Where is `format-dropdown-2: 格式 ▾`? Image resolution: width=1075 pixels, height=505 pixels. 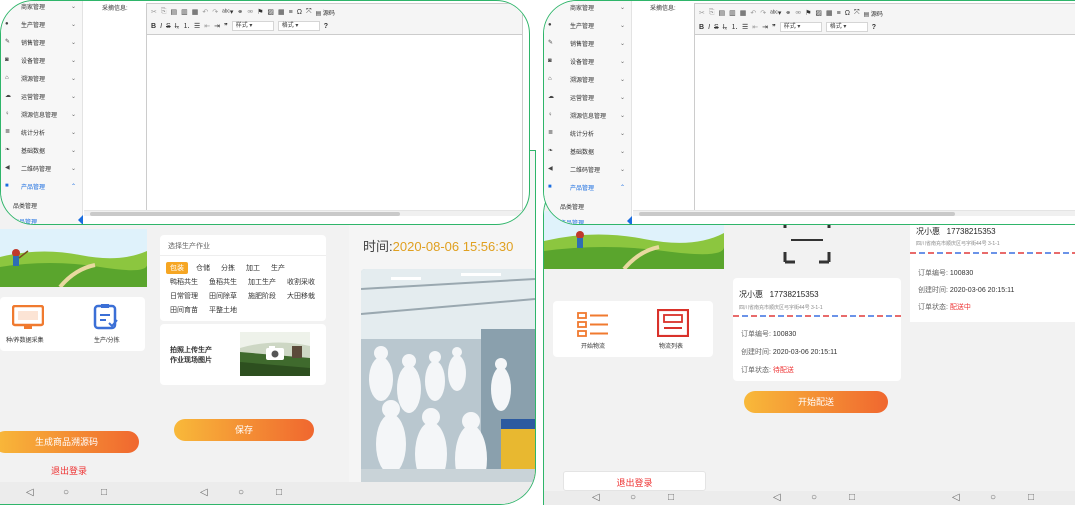
format-dropdown-2: 格式 ▾ is located at coordinates (846, 27).